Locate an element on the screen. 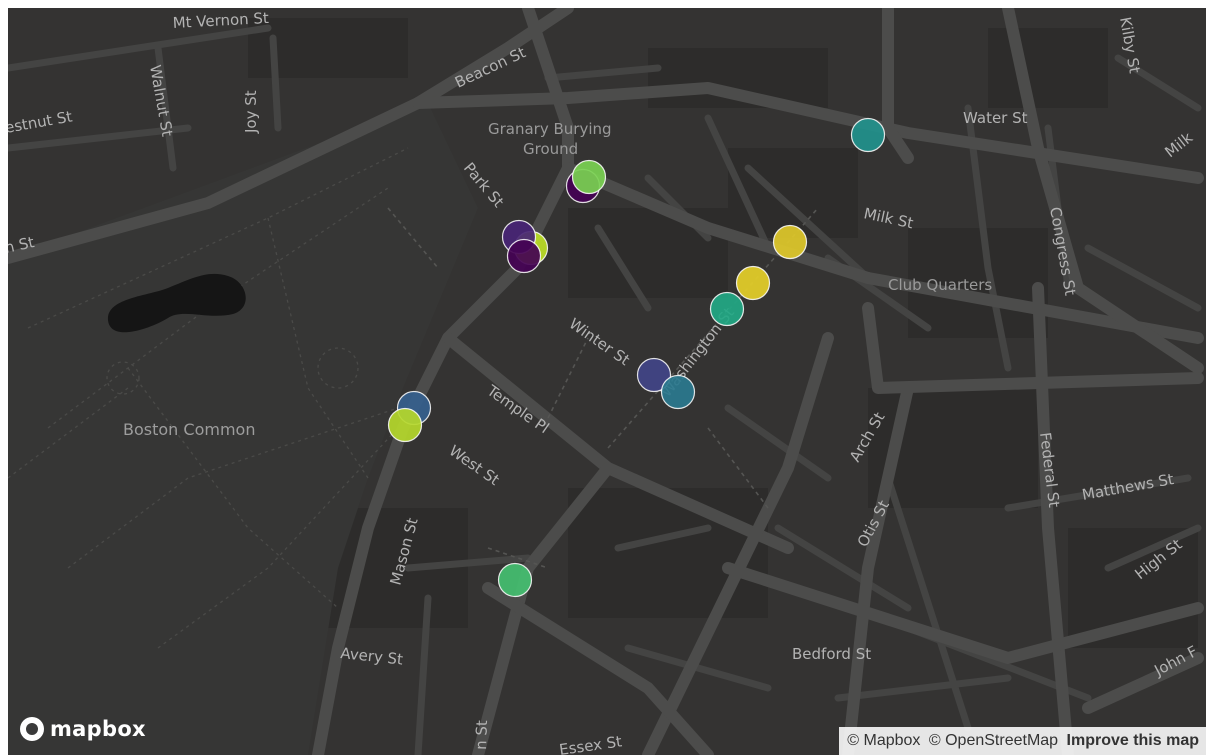  label-club-quarters: Club Quarters is located at coordinates (940, 285).